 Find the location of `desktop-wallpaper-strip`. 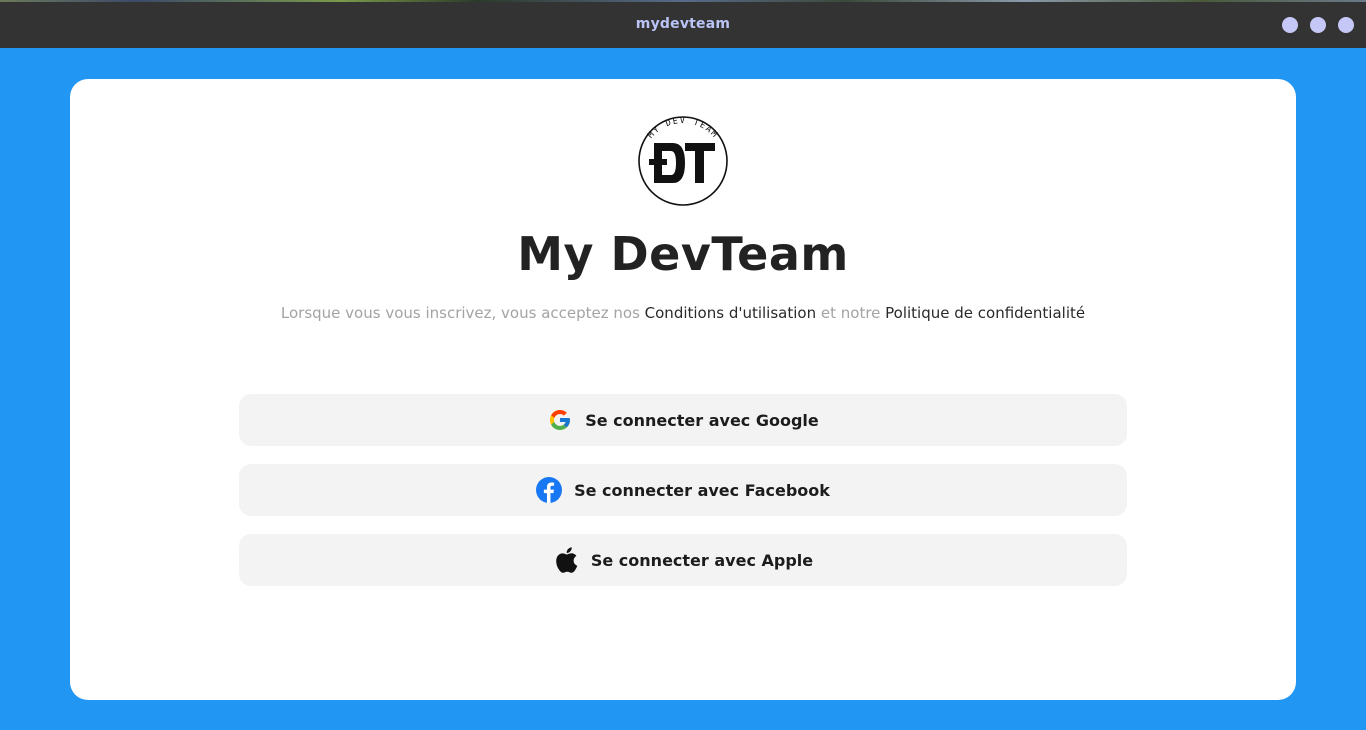

desktop-wallpaper-strip is located at coordinates (683, 1).